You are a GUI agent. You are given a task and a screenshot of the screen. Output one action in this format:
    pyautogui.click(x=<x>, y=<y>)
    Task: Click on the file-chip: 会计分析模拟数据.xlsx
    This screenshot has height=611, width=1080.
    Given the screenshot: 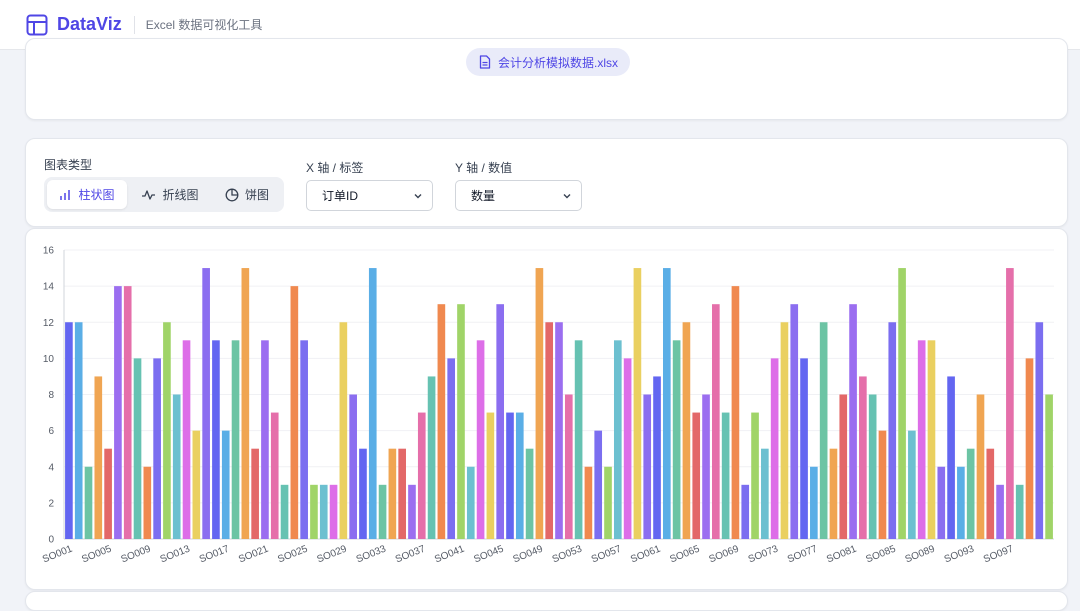 What is the action you would take?
    pyautogui.click(x=548, y=62)
    